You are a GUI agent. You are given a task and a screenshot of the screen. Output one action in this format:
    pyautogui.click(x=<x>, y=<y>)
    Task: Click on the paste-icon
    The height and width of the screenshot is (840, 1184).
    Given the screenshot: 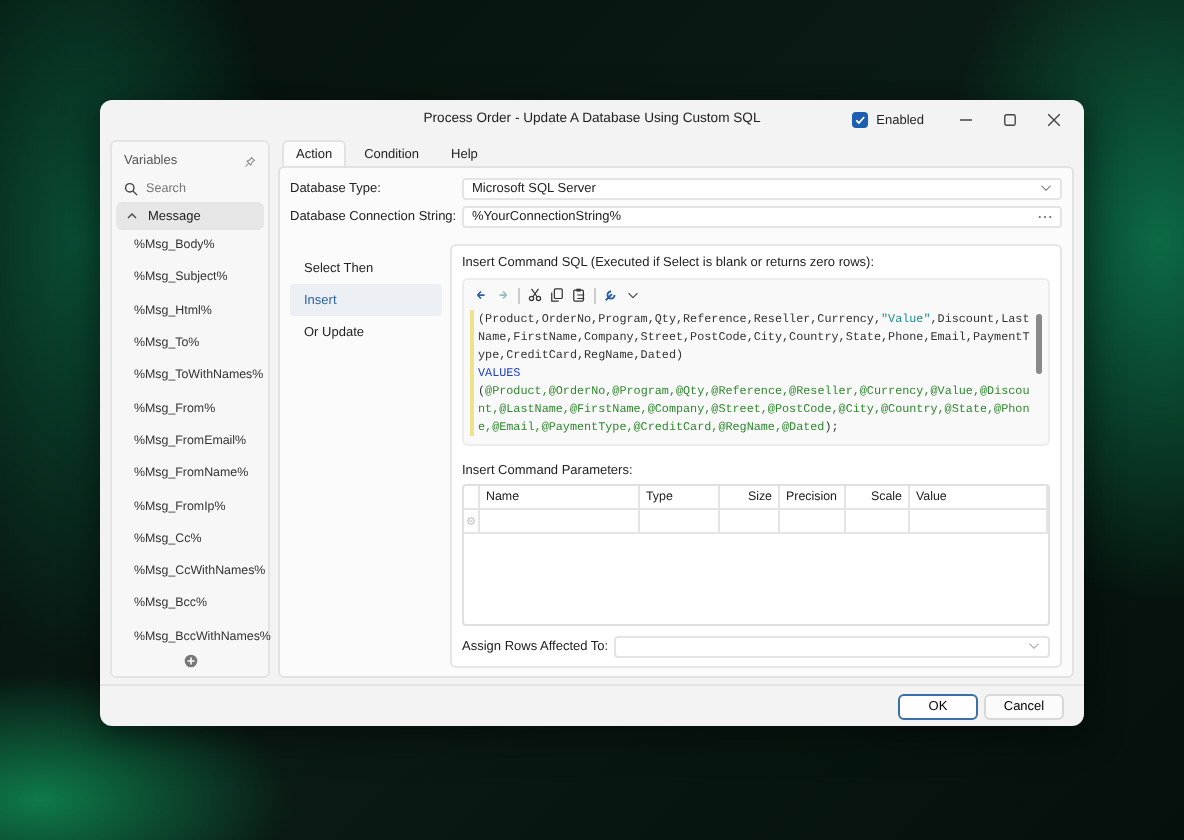 What is the action you would take?
    pyautogui.click(x=579, y=295)
    